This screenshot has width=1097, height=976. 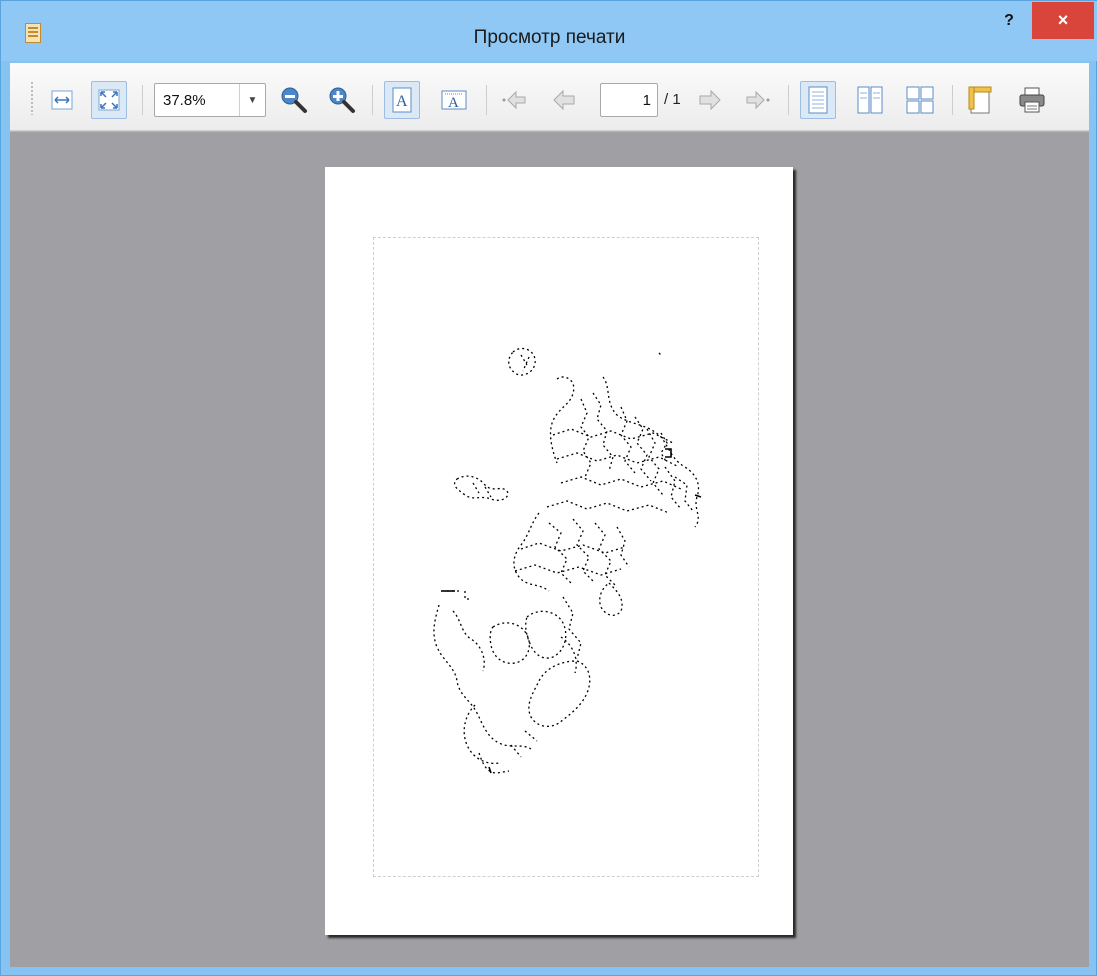 I want to click on close-button: ×, so click(x=1063, y=20).